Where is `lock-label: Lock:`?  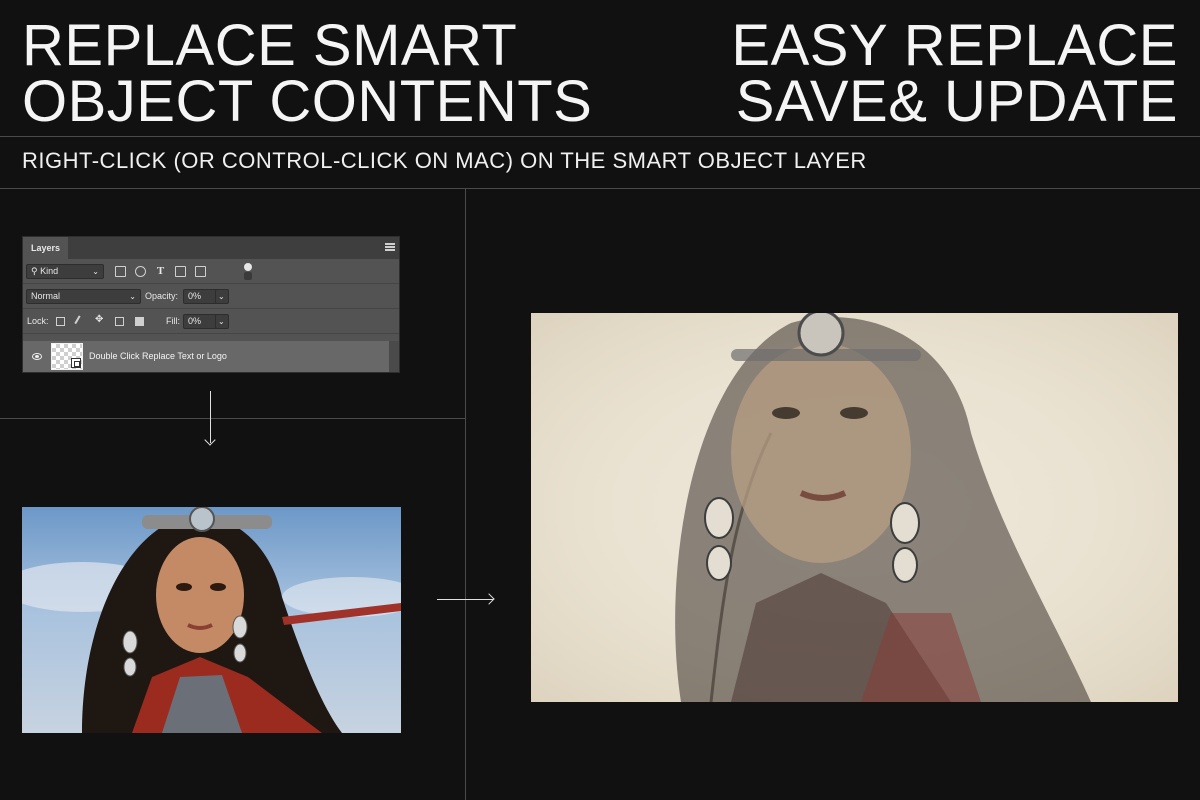
lock-label: Lock: is located at coordinates (38, 321).